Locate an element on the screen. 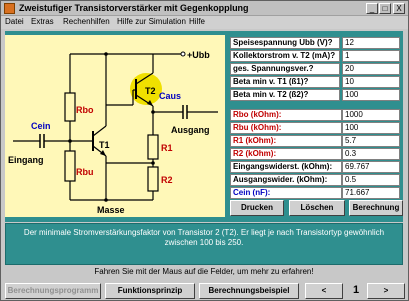 The image size is (409, 301). r2-resistor is located at coordinates (153, 179).